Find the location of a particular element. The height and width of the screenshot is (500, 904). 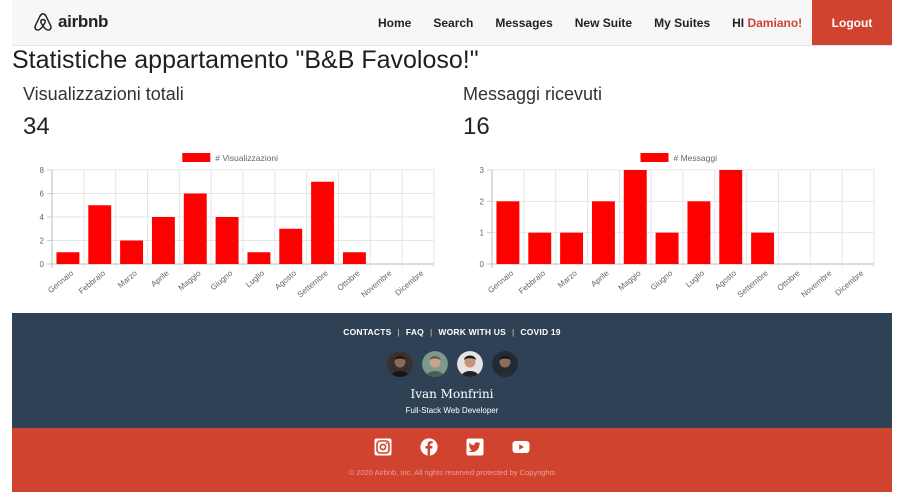

y-tick-label: 3 is located at coordinates (482, 170).